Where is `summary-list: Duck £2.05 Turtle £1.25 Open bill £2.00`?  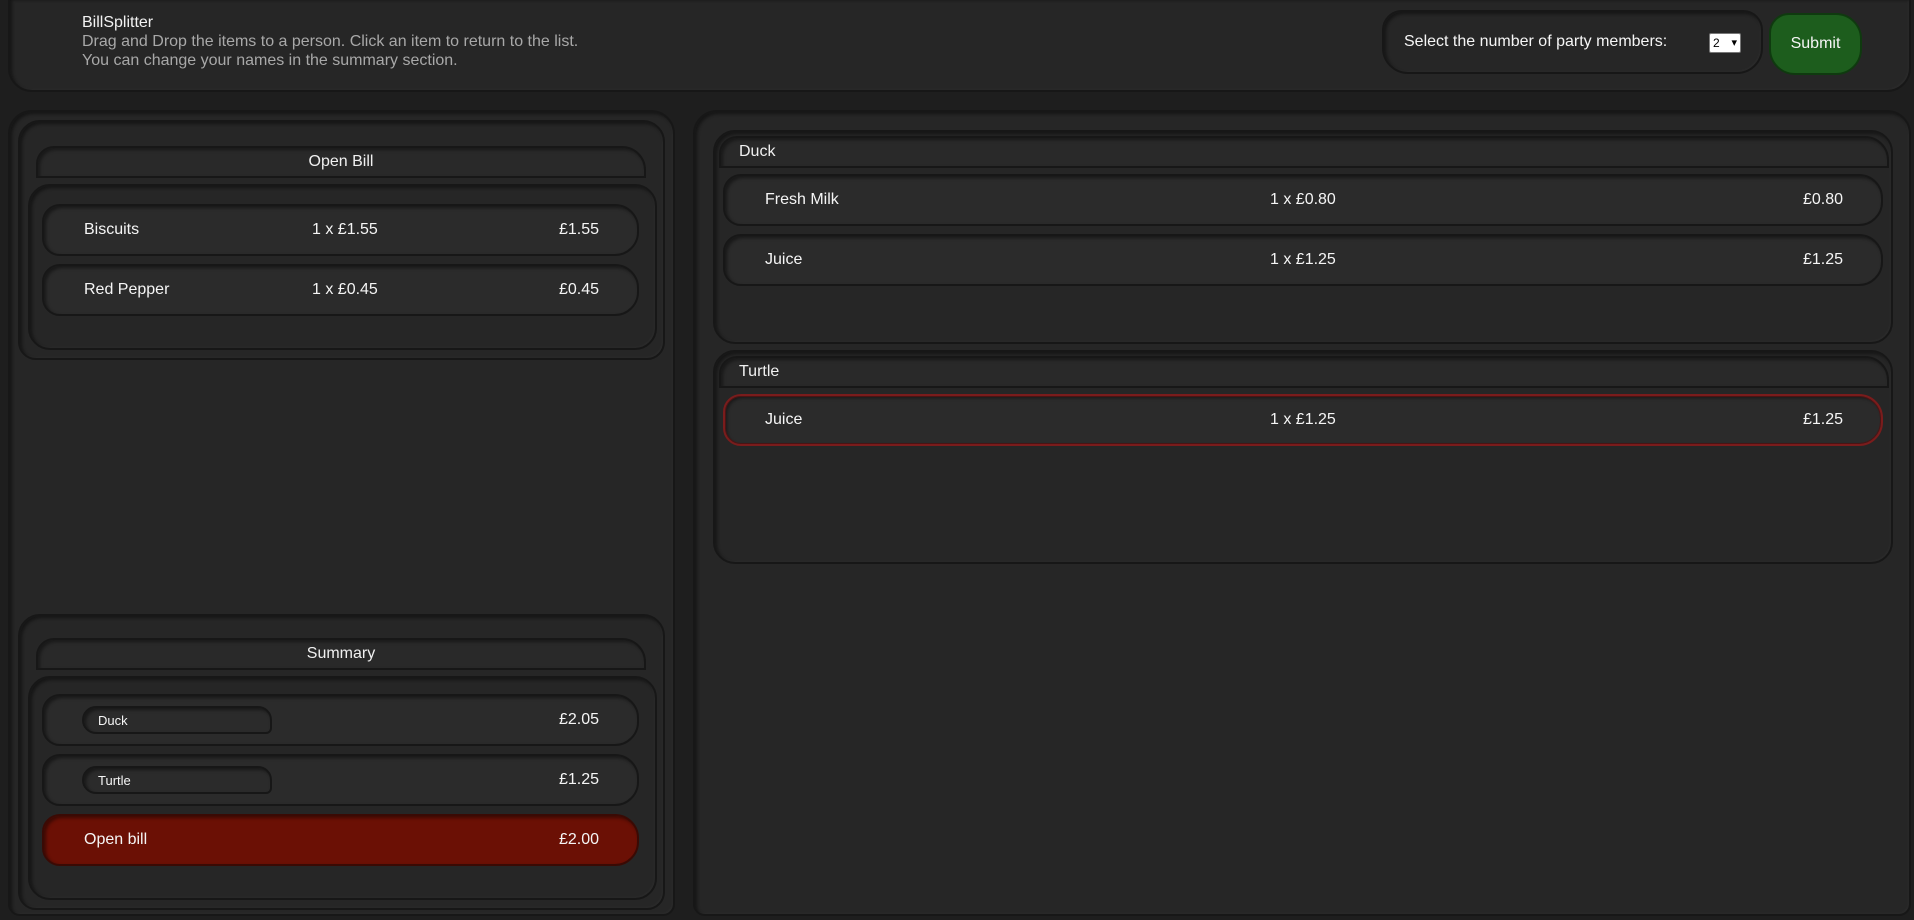
summary-list: Duck £2.05 Turtle £1.25 Open bill £2.00 is located at coordinates (342, 788).